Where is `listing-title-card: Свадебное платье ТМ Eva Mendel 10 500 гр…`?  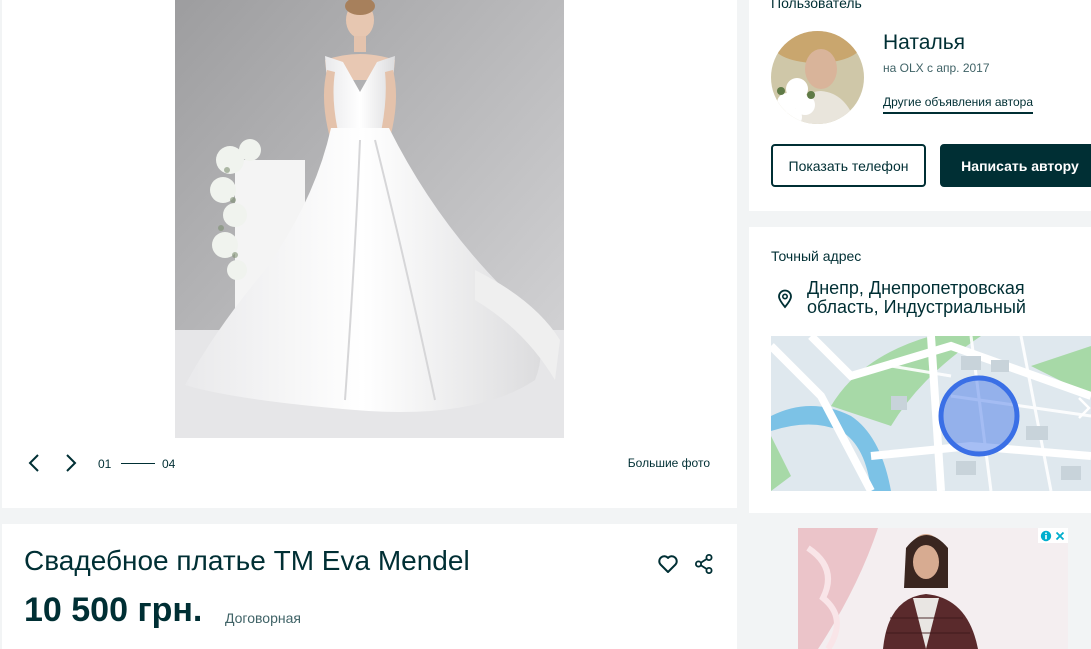 listing-title-card: Свадебное платье ТМ Eva Mendel 10 500 гр… is located at coordinates (369, 586).